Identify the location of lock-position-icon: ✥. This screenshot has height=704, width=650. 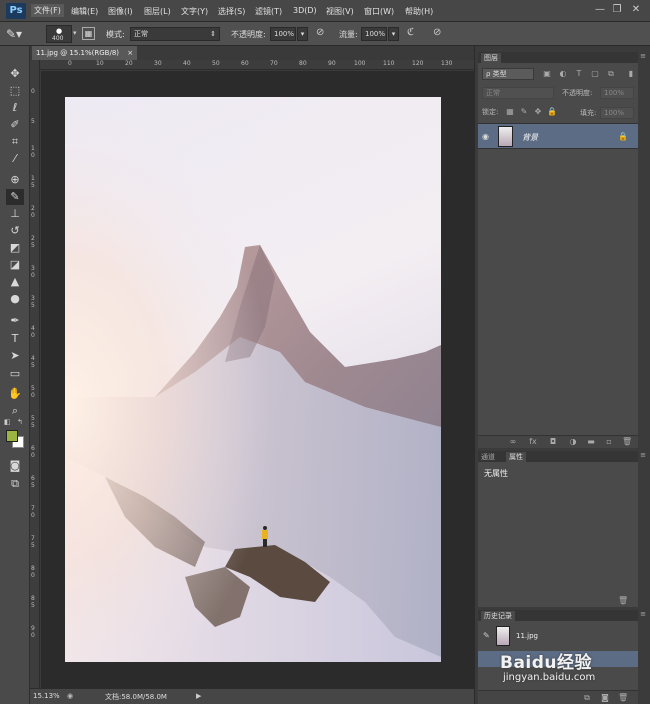
(538, 112).